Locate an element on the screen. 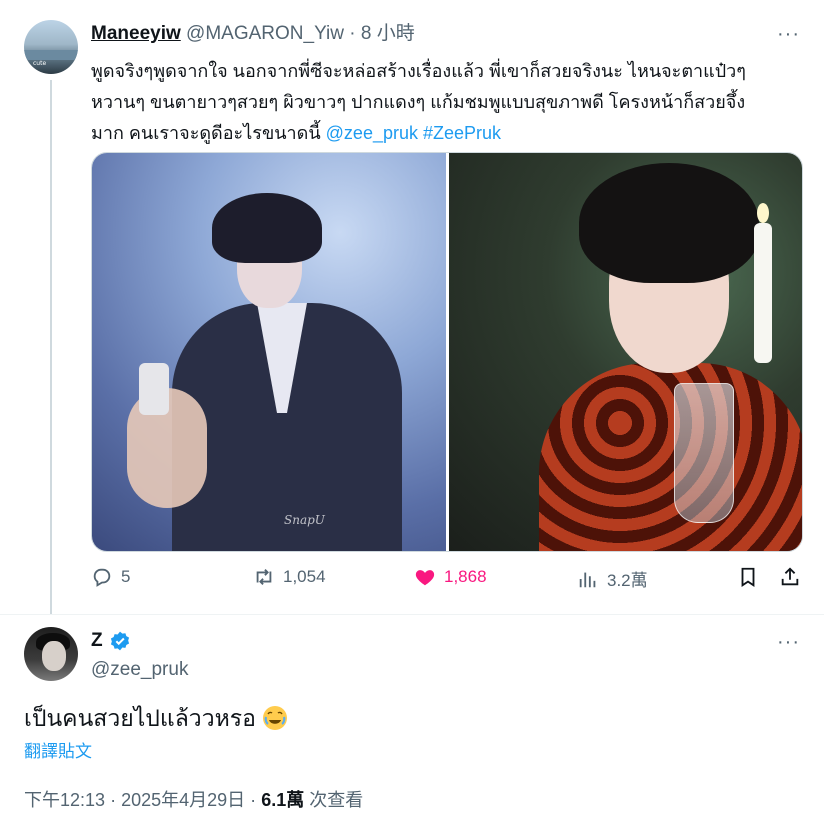 Image resolution: width=824 pixels, height=826 pixels. bookmark-button is located at coordinates (748, 577).